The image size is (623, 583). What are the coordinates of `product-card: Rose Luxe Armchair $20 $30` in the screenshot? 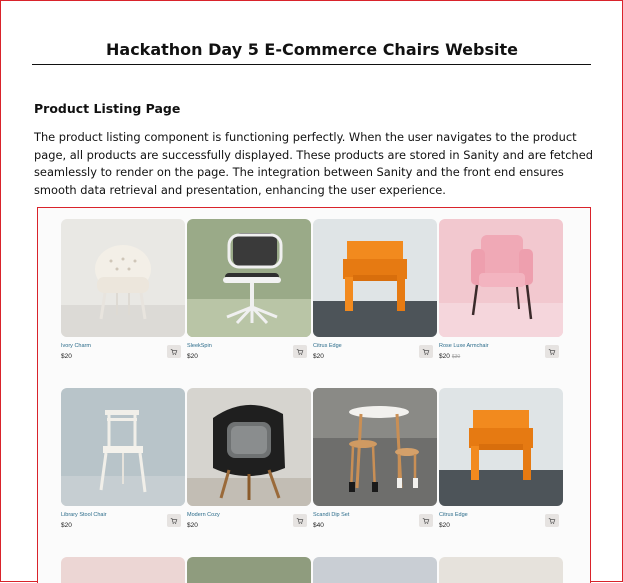 It's located at (501, 294).